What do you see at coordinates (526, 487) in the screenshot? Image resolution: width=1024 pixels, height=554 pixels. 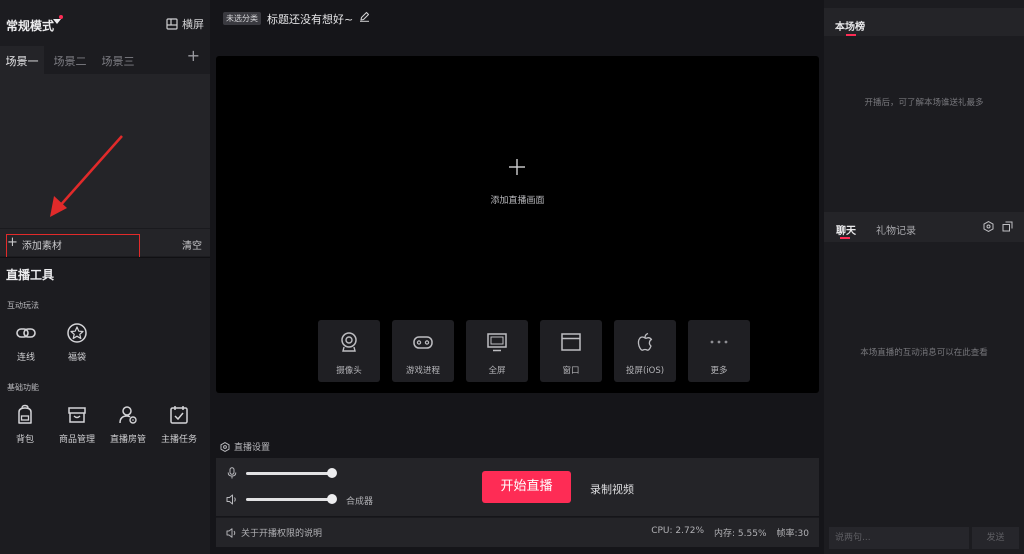 I see `start-live-button: 开始直播` at bounding box center [526, 487].